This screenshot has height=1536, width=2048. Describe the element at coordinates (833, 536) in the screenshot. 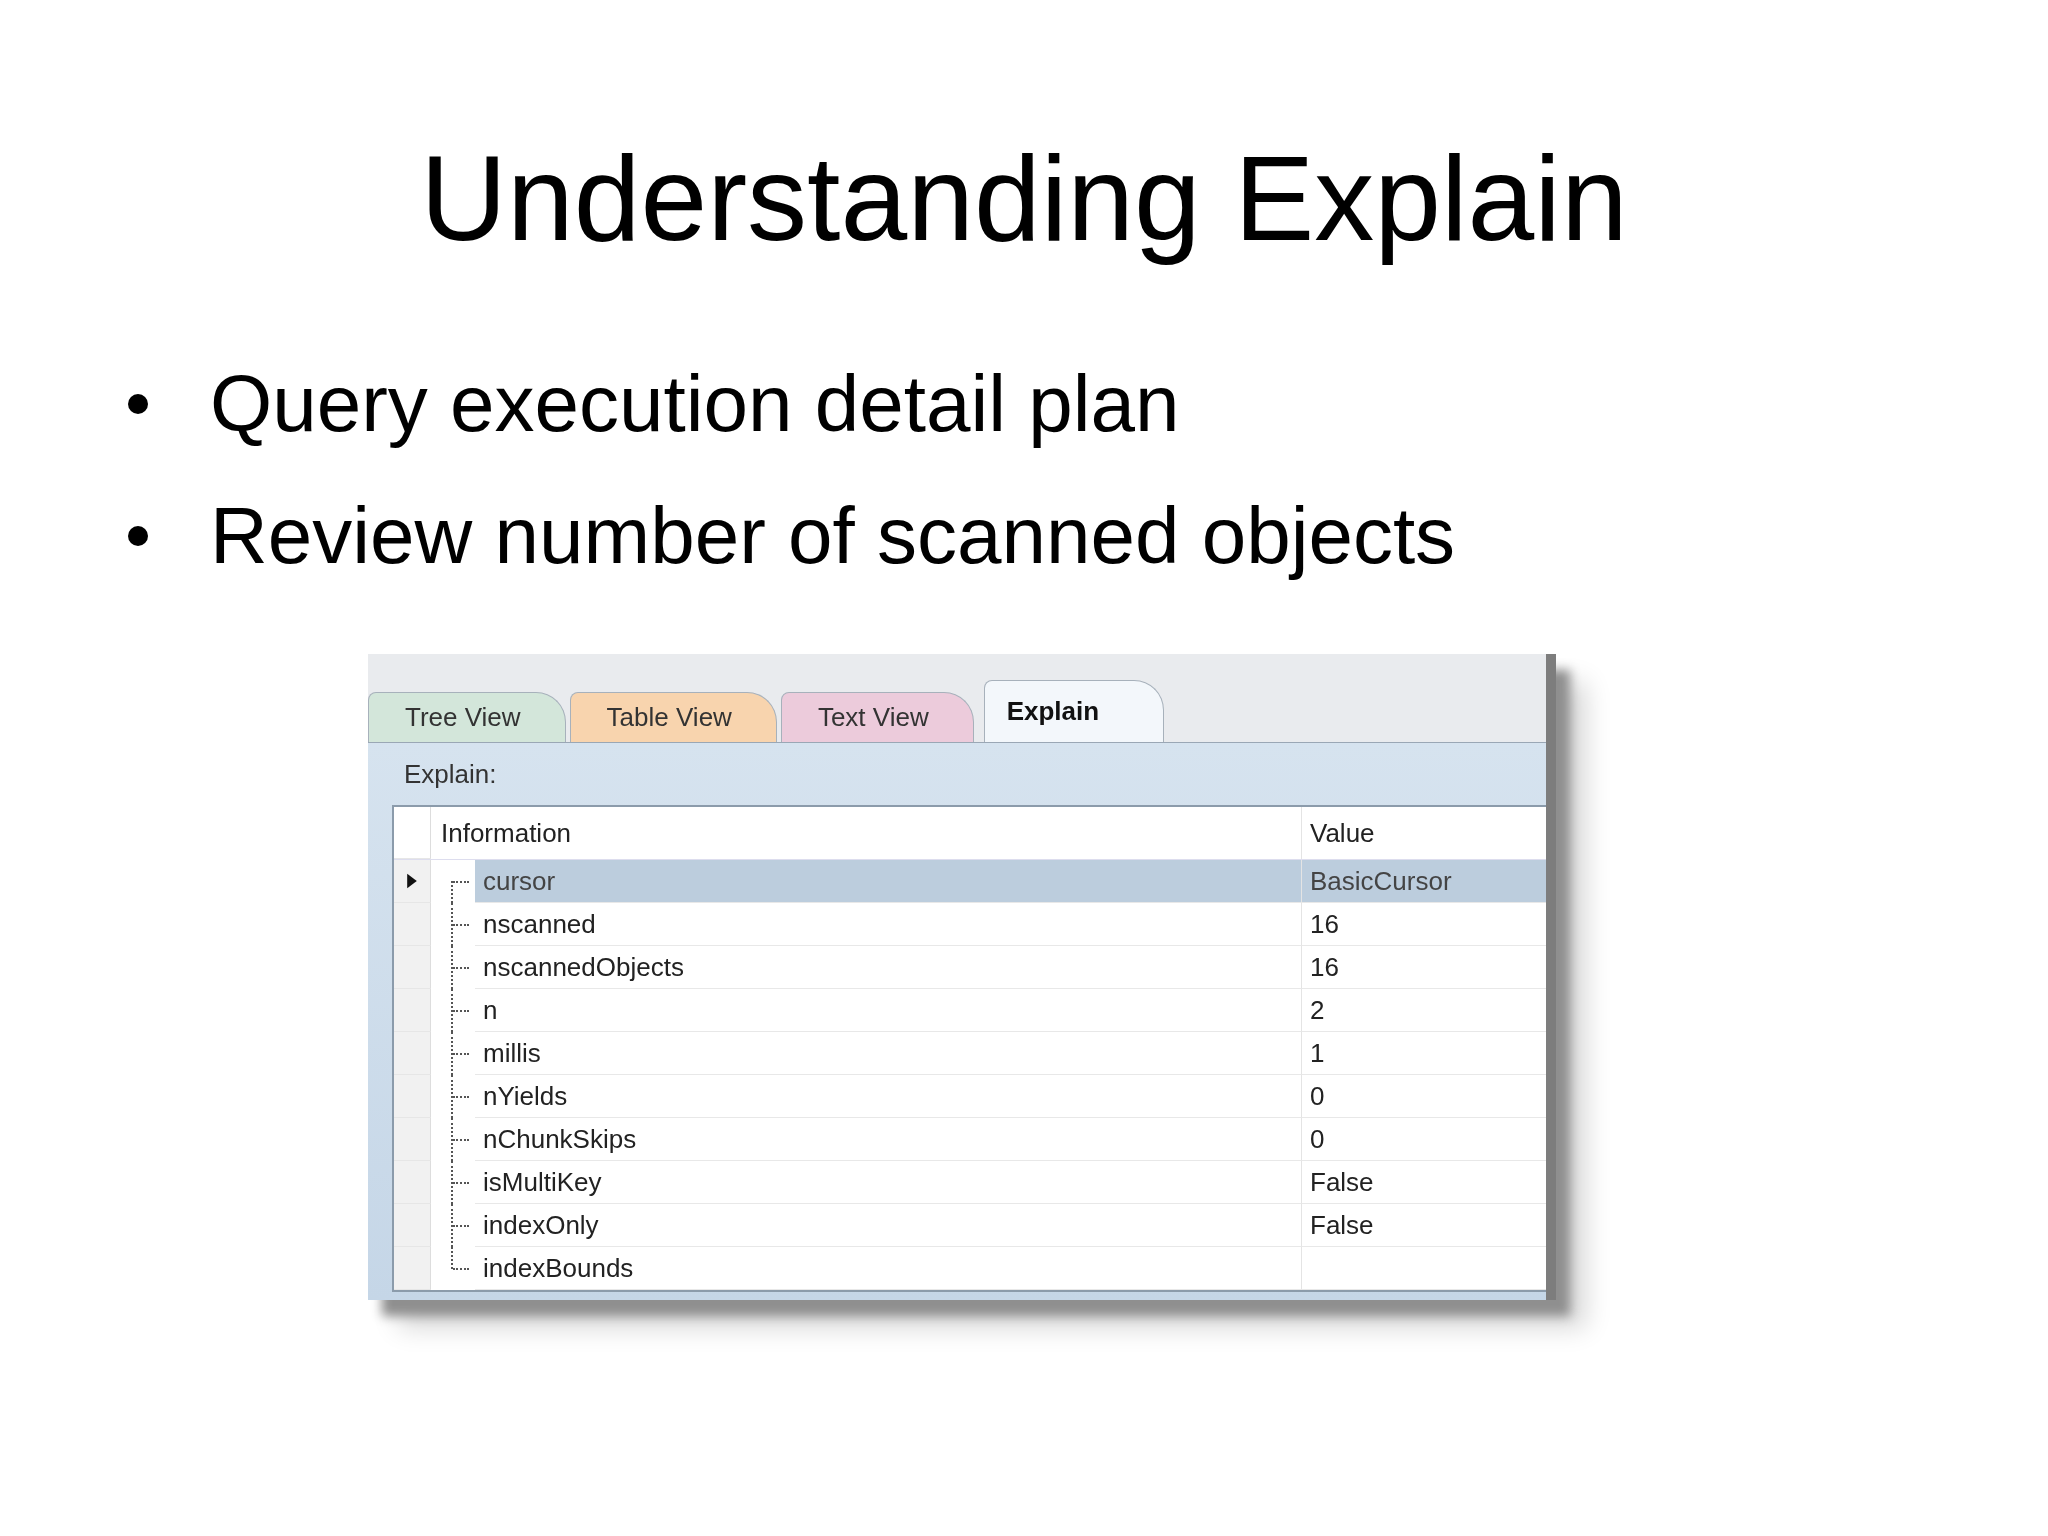

I see `bullet-text: Review number of scanned objects` at that location.